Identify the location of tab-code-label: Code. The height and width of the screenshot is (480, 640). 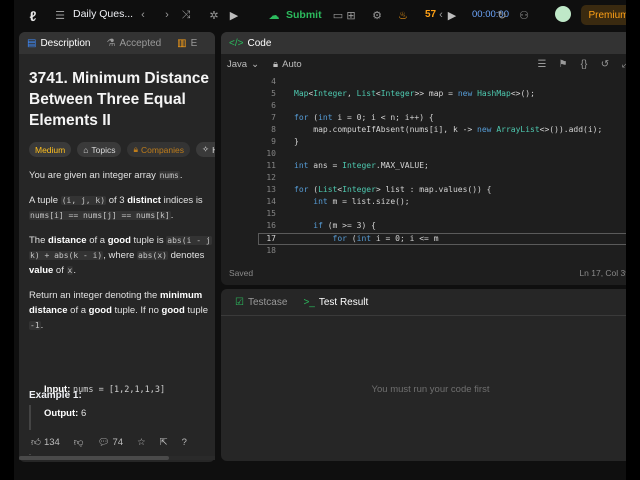
(259, 43).